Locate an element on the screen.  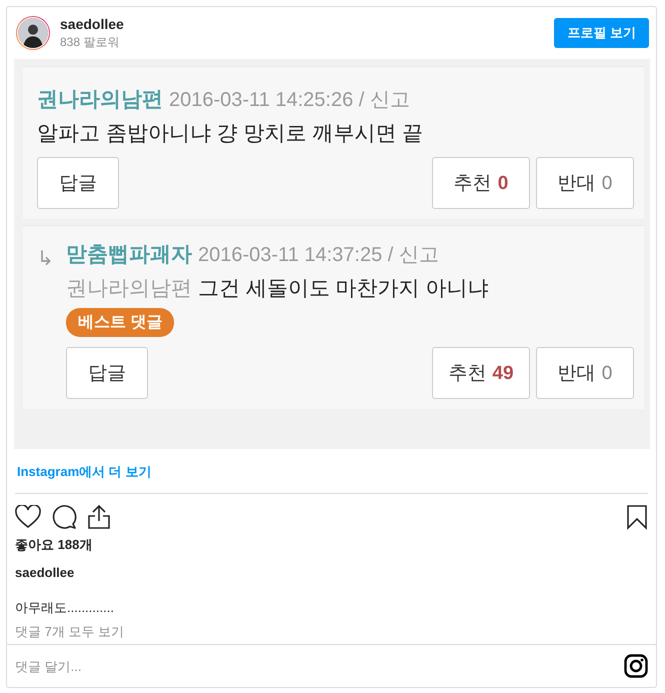
username: saedollee is located at coordinates (302, 24).